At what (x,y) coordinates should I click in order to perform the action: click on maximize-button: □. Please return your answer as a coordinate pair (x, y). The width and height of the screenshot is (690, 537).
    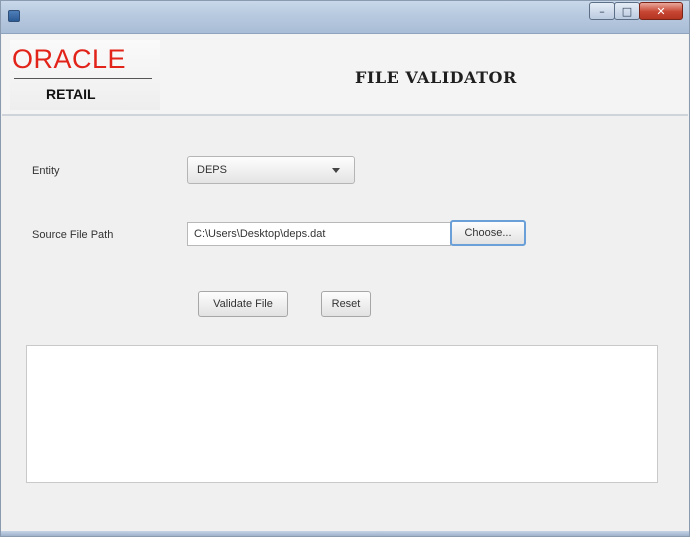
    Looking at the image, I should click on (627, 11).